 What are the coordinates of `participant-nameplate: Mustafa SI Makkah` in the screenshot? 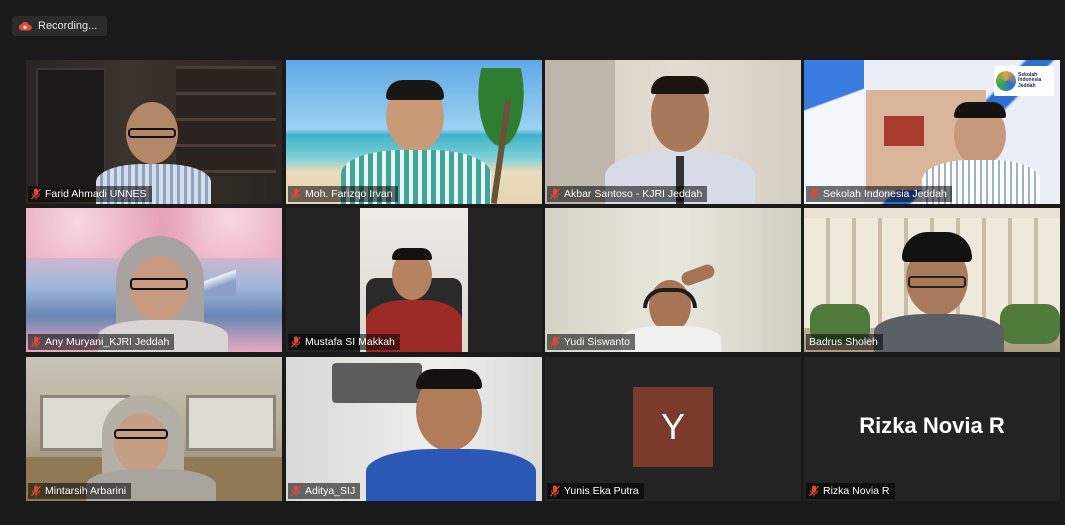 It's located at (344, 342).